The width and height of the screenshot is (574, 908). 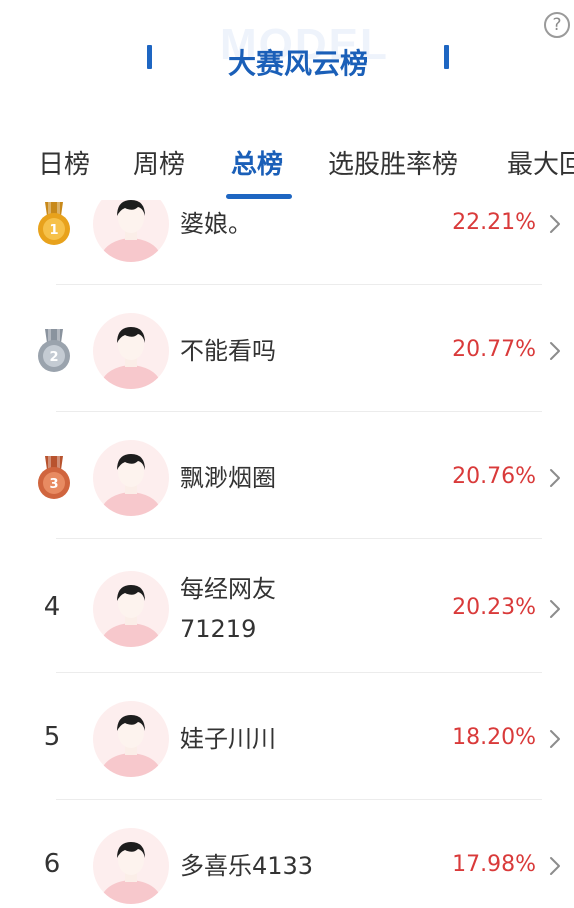 I want to click on medal-rank-number: 2, so click(x=53, y=357).